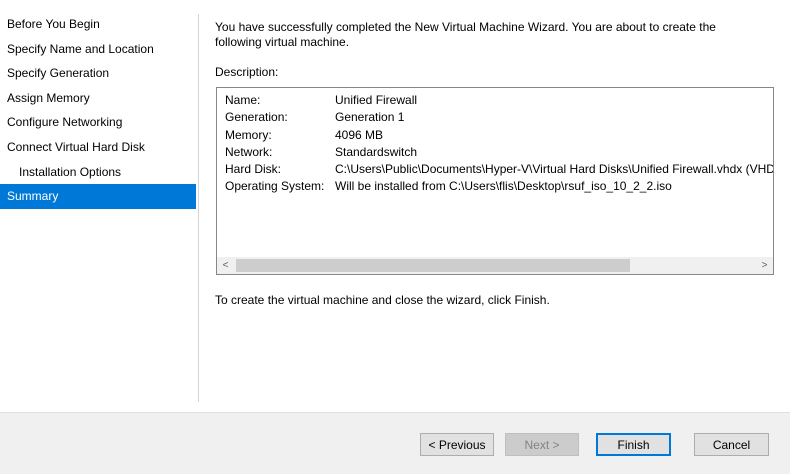 This screenshot has height=474, width=790. What do you see at coordinates (764, 265) in the screenshot?
I see `scroll-right-icon: >` at bounding box center [764, 265].